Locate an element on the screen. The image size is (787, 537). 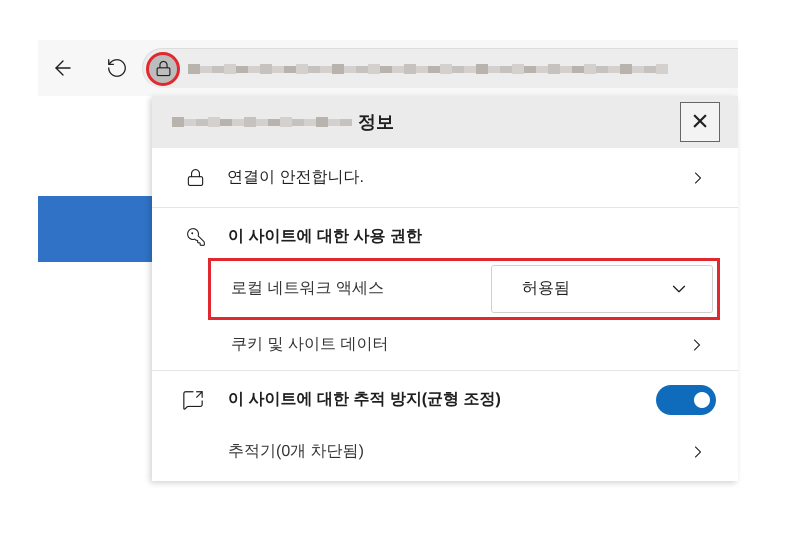
connection-label: 연결이 안전합니다. is located at coordinates (295, 178).